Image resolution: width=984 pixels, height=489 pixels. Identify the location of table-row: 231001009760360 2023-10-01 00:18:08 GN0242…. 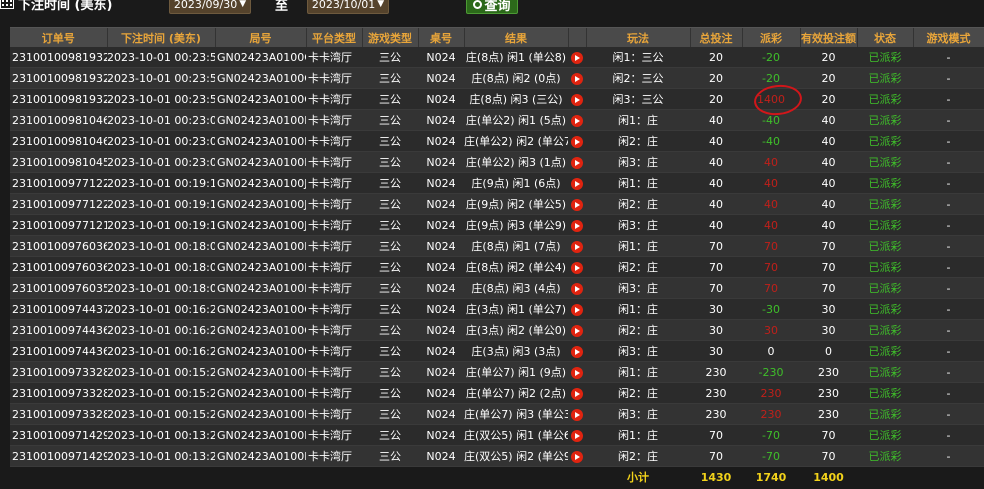
(497, 267).